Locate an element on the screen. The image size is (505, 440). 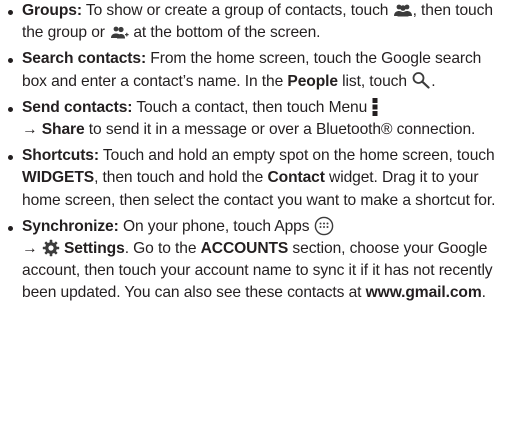
groups-icon is located at coordinates (403, 10).